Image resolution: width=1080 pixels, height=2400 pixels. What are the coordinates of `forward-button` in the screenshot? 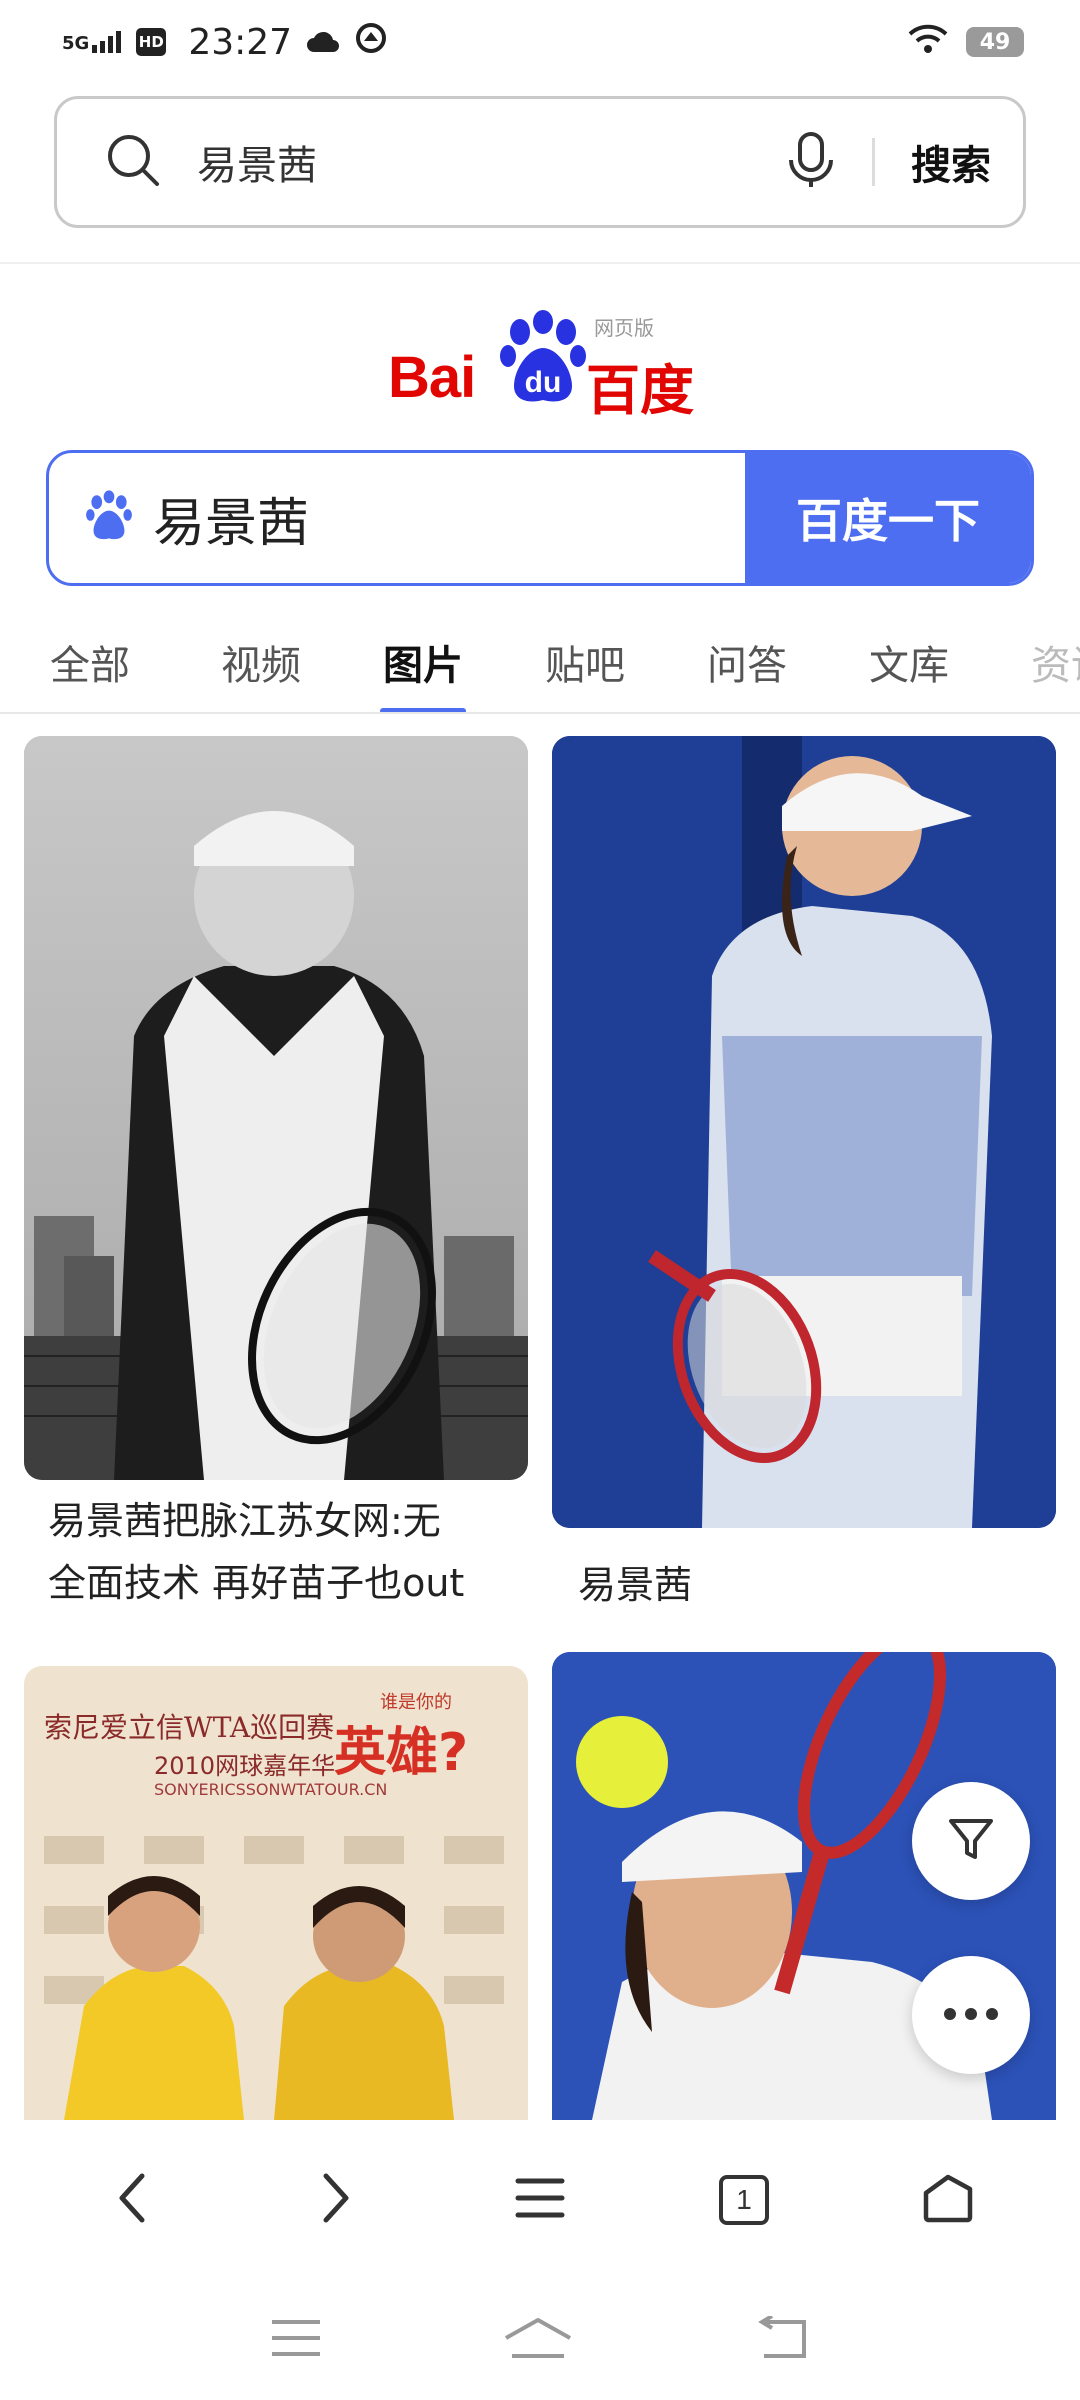 It's located at (336, 2200).